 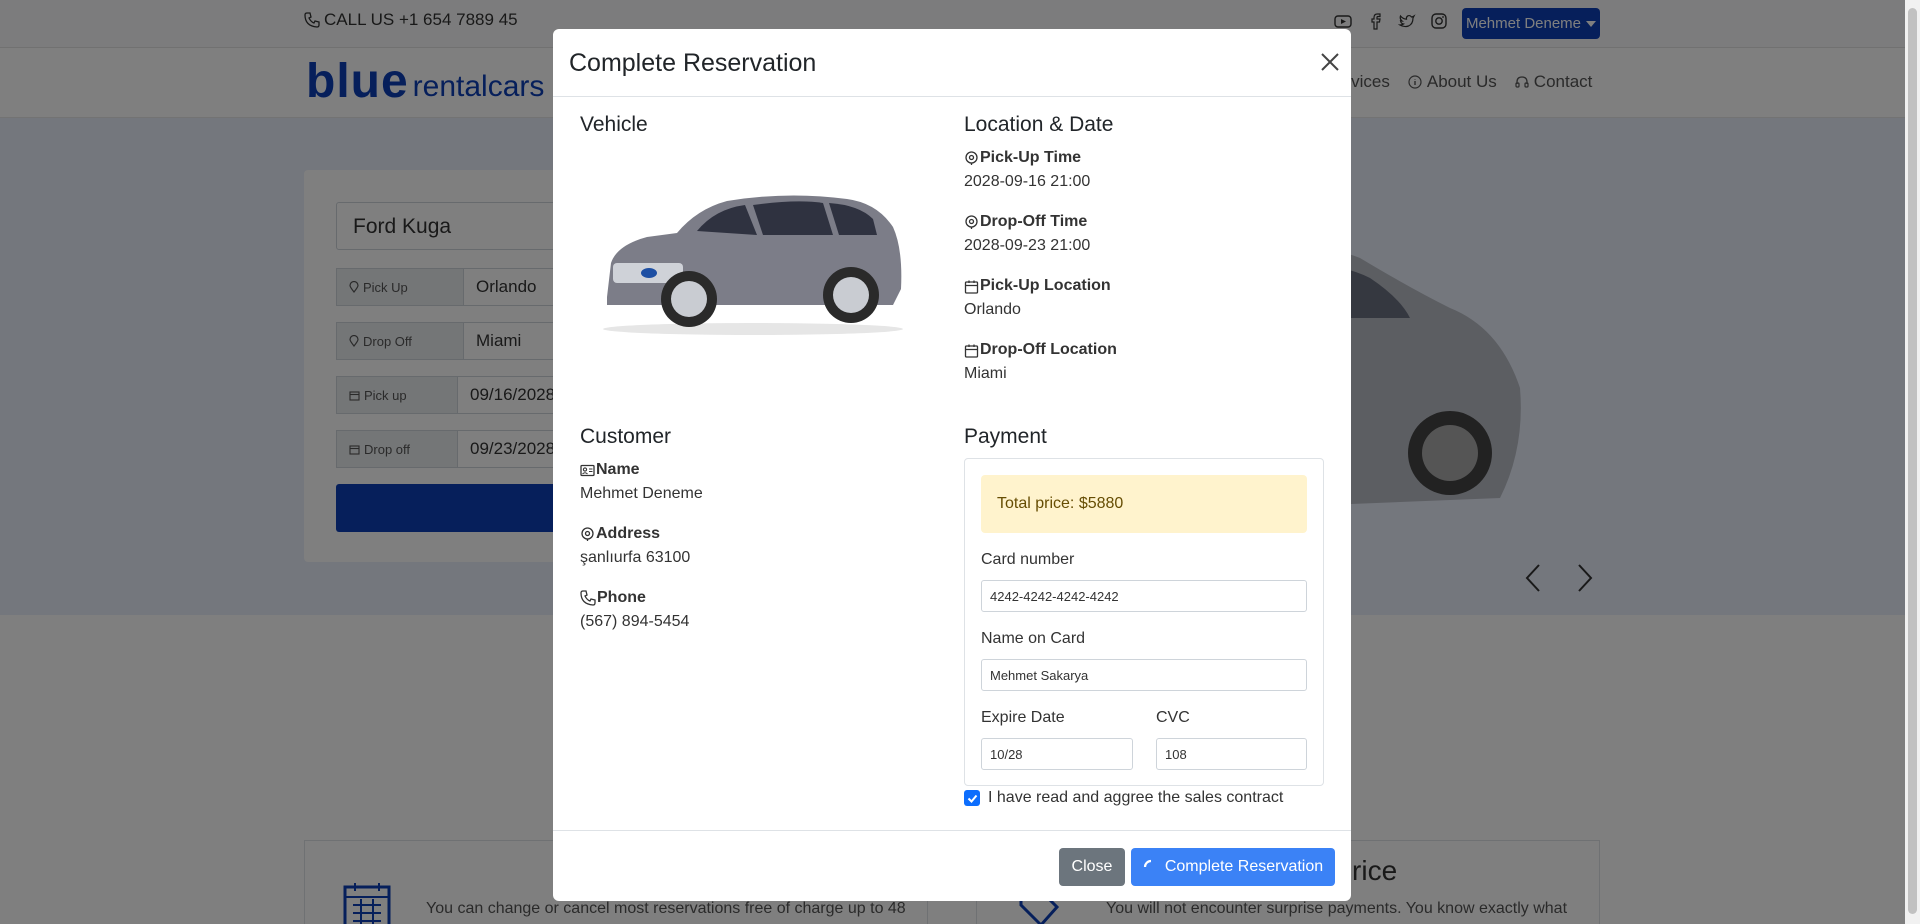 I want to click on dropoff-time-label: Drop-Off Time, so click(x=1025, y=222).